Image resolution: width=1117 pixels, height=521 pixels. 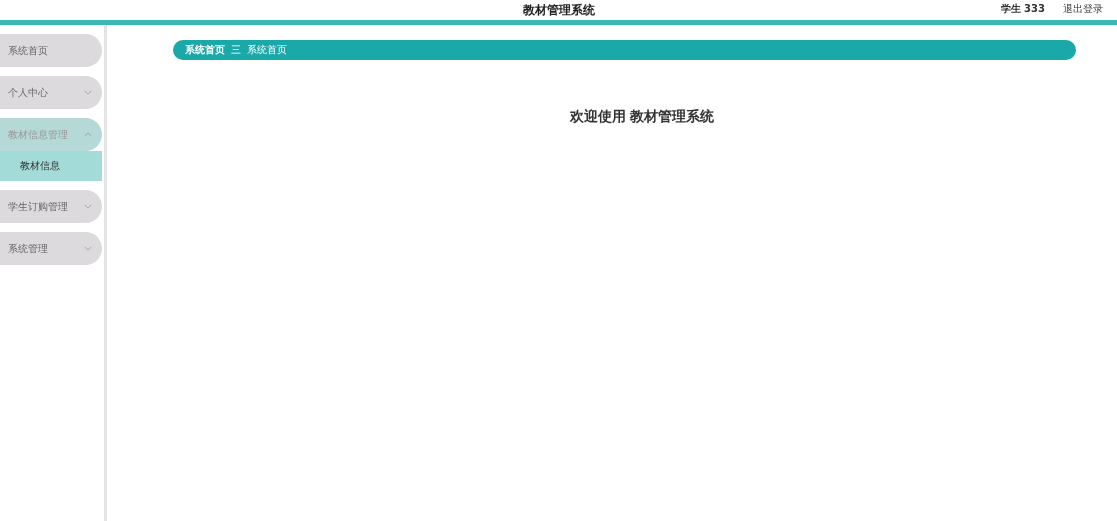 I want to click on breadcrumb-current: 系统首页, so click(x=266, y=50).